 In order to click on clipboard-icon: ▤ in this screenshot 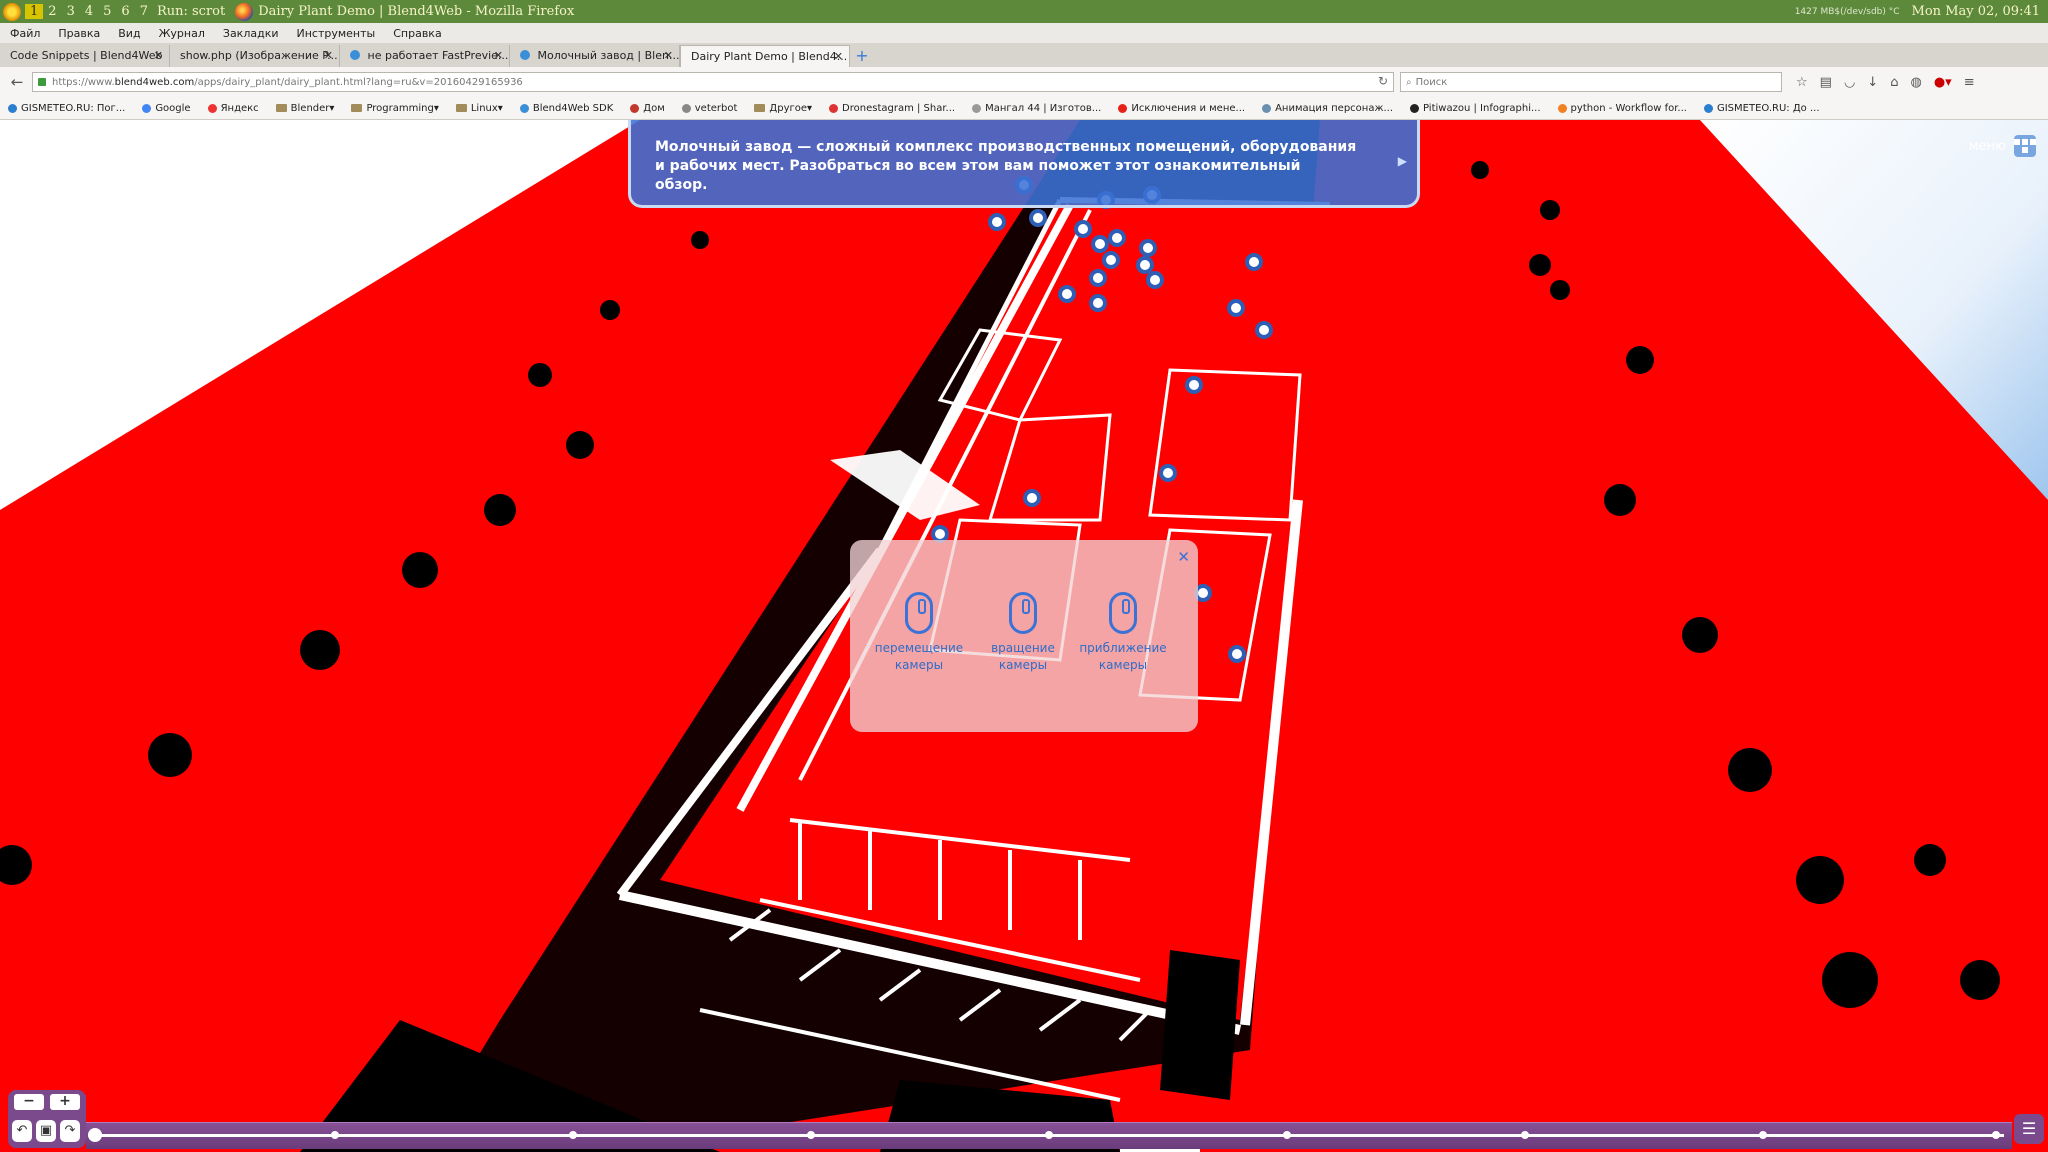, I will do `click(1826, 82)`.